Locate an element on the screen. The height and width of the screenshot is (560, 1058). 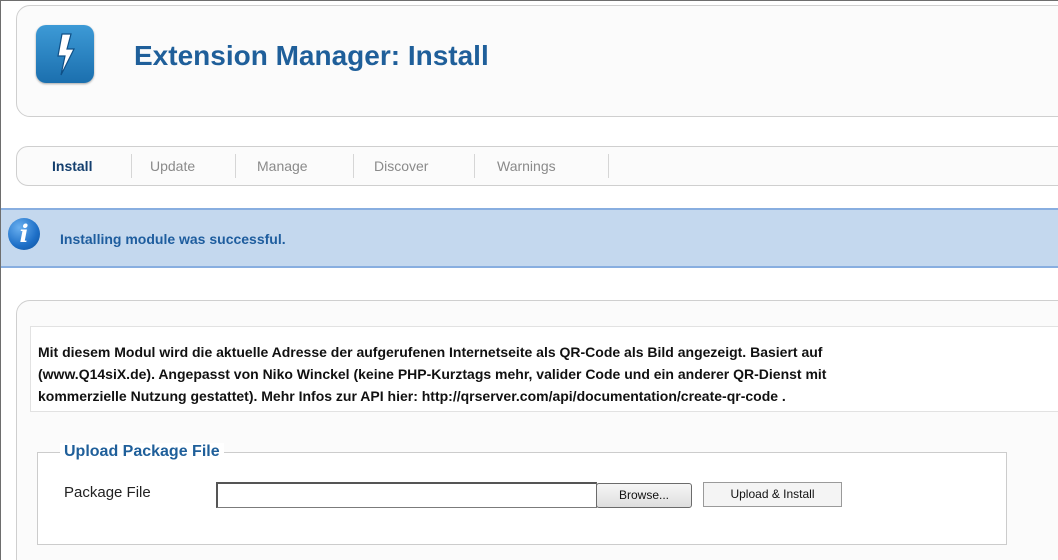
lightning-bolt-icon is located at coordinates (65, 54).